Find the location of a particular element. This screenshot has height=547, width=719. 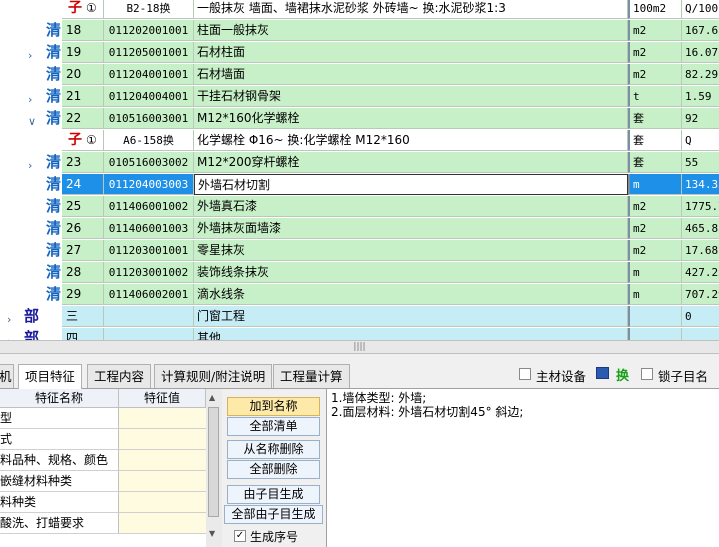

bill-row: 清29011406002001滴水线条m707.29 is located at coordinates (359, 295).